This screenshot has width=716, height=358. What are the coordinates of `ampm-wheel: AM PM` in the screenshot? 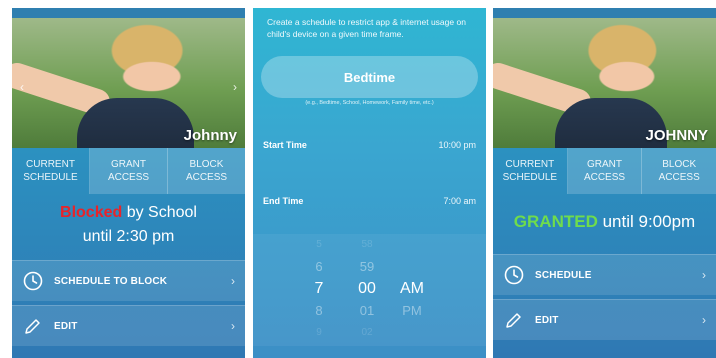 It's located at (412, 290).